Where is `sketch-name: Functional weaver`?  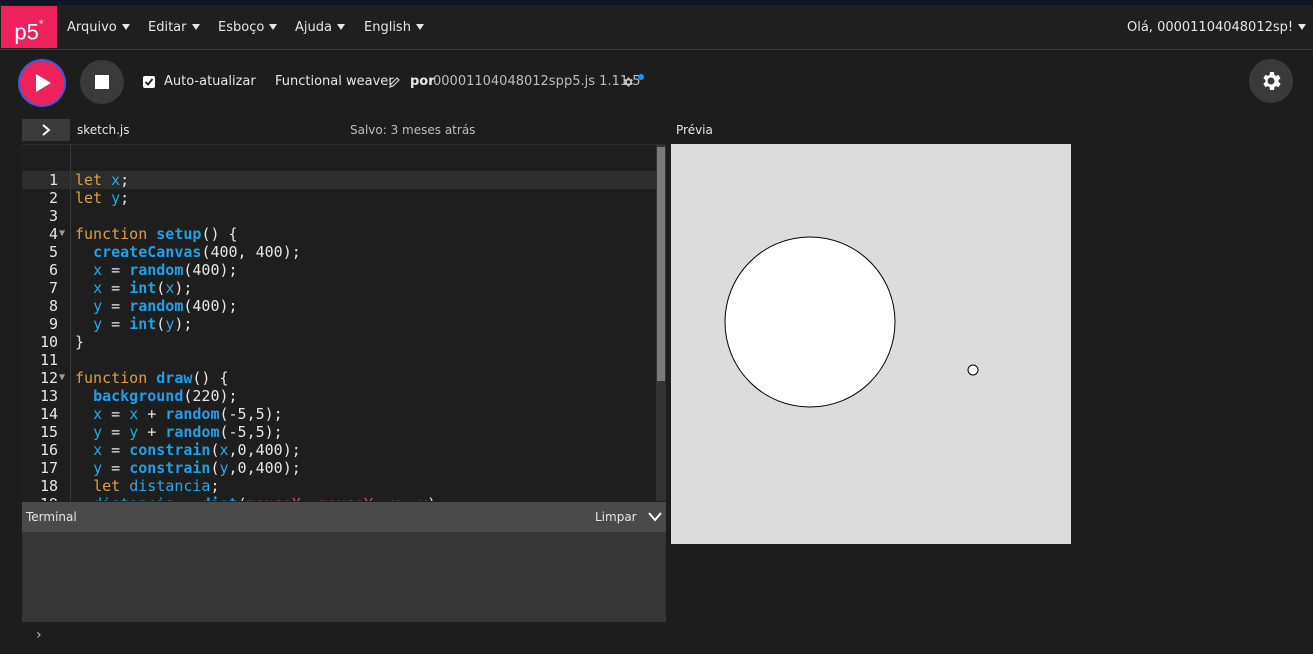 sketch-name: Functional weaver is located at coordinates (334, 81).